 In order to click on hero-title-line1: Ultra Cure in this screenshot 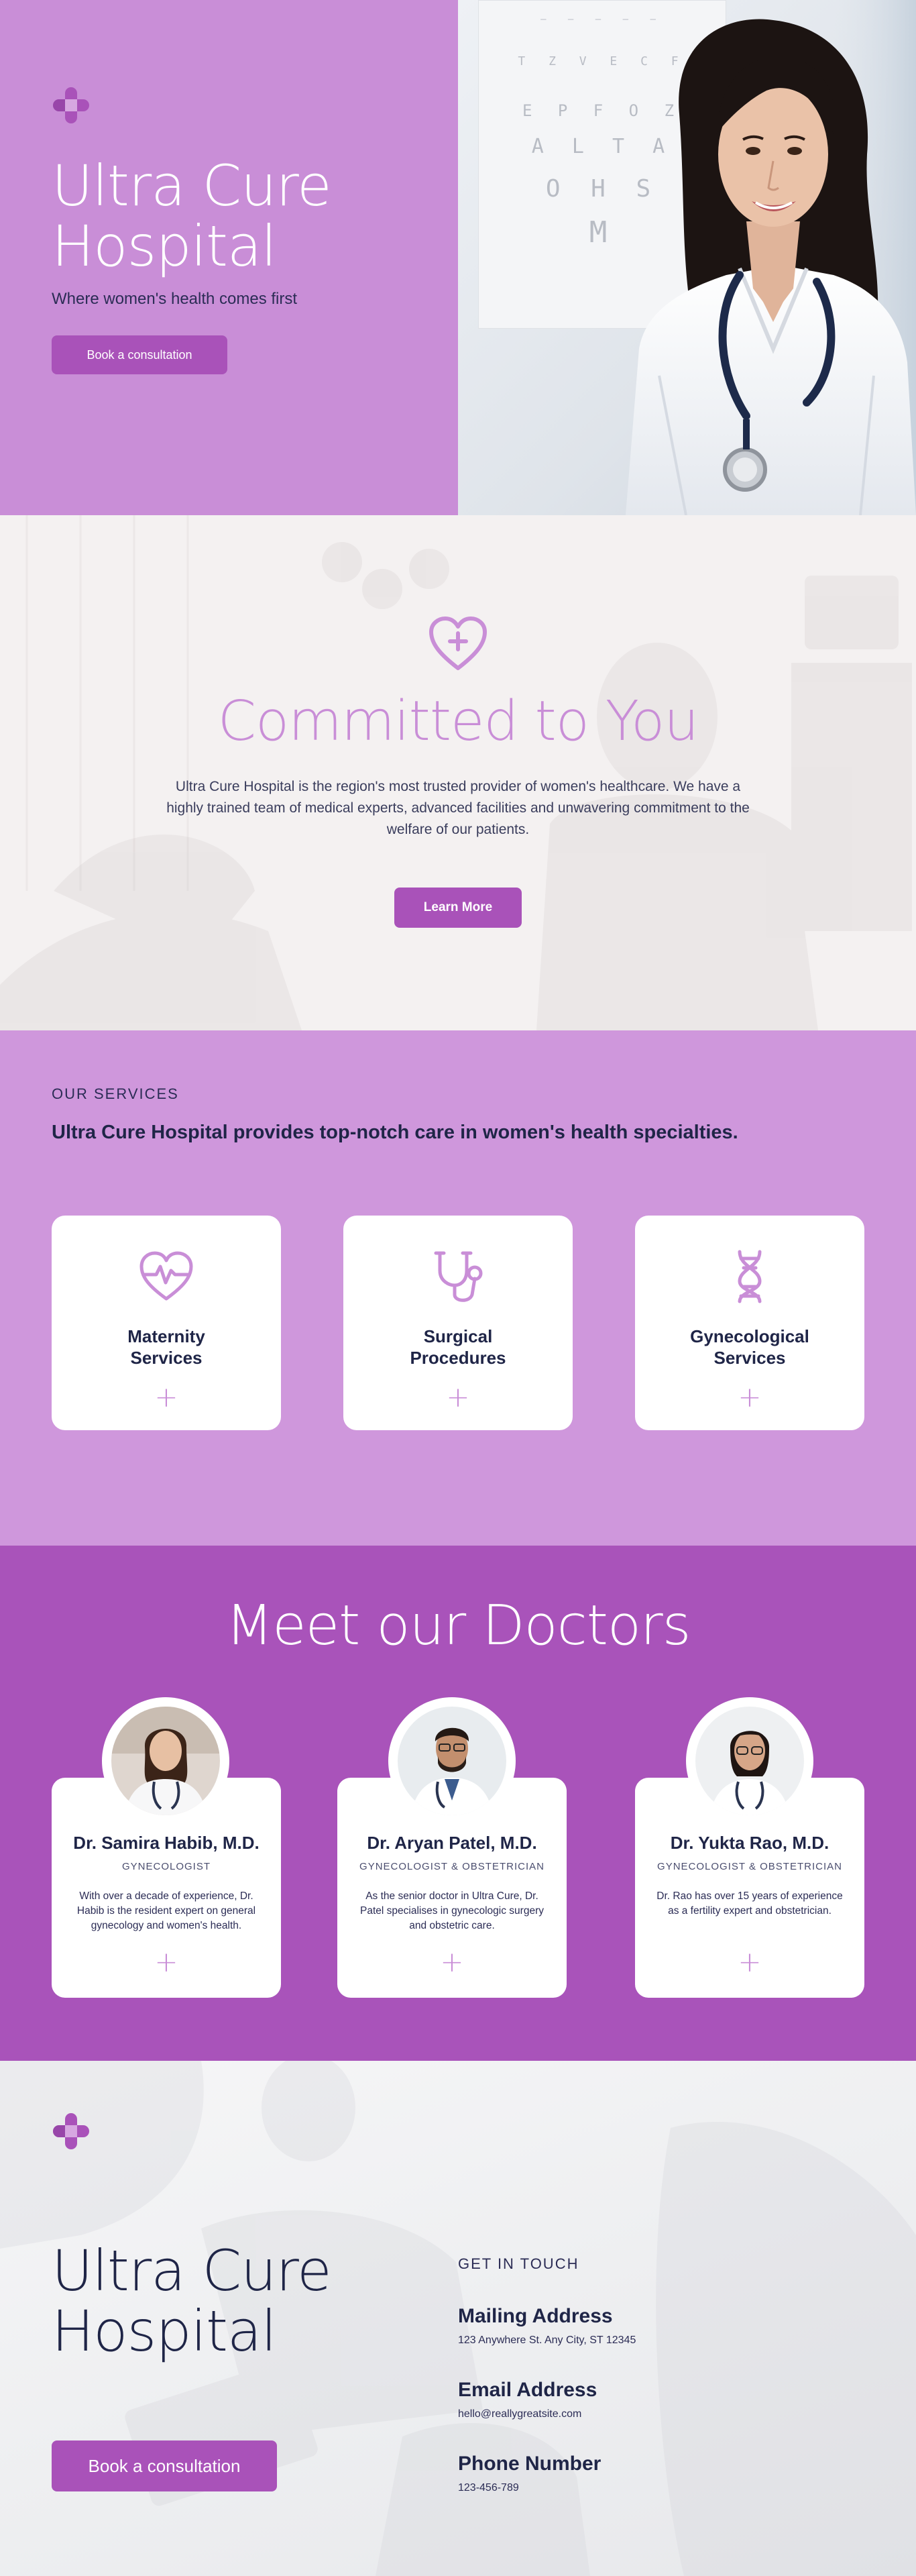, I will do `click(192, 186)`.